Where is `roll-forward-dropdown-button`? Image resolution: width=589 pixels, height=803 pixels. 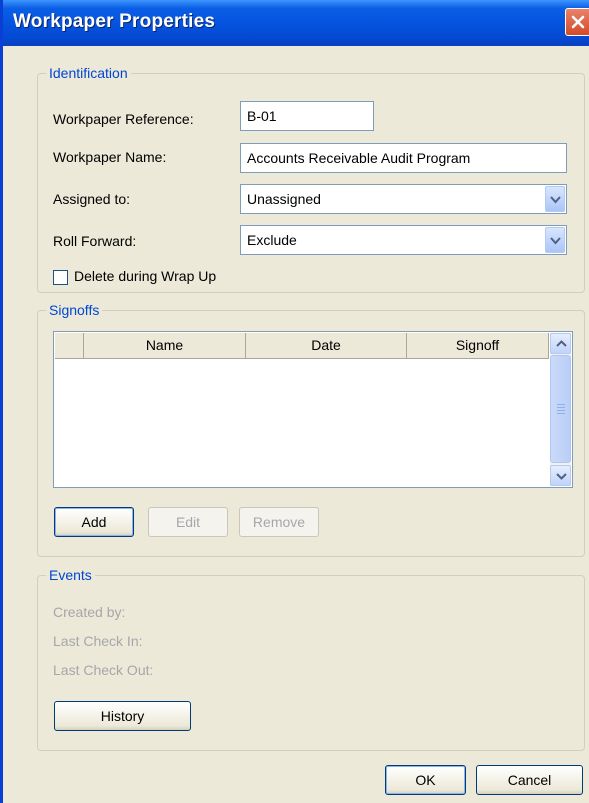 roll-forward-dropdown-button is located at coordinates (555, 240).